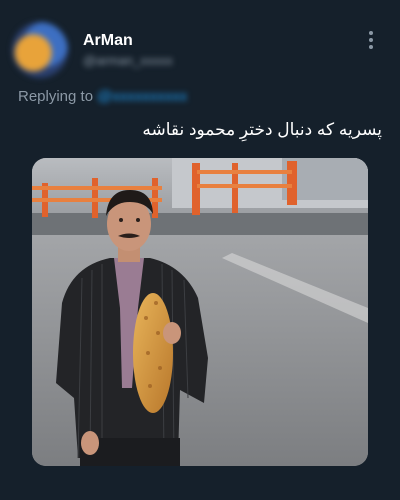 The width and height of the screenshot is (400, 500). Describe the element at coordinates (262, 129) in the screenshot. I see `tweet-text: پسریه که دنبال دخترِ محمود نقاشه` at that location.